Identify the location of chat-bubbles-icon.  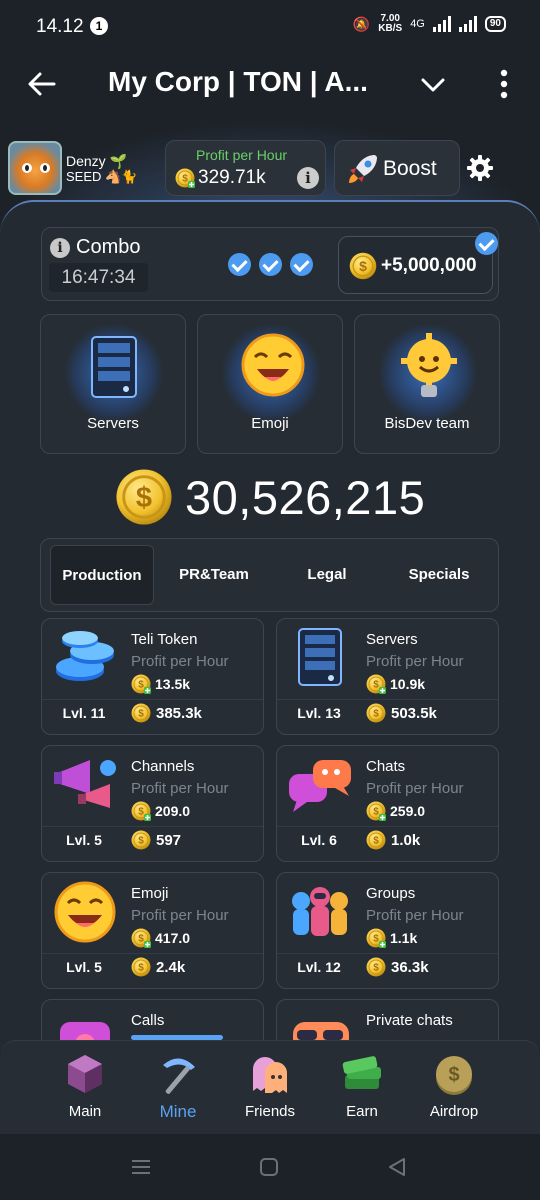
(320, 786).